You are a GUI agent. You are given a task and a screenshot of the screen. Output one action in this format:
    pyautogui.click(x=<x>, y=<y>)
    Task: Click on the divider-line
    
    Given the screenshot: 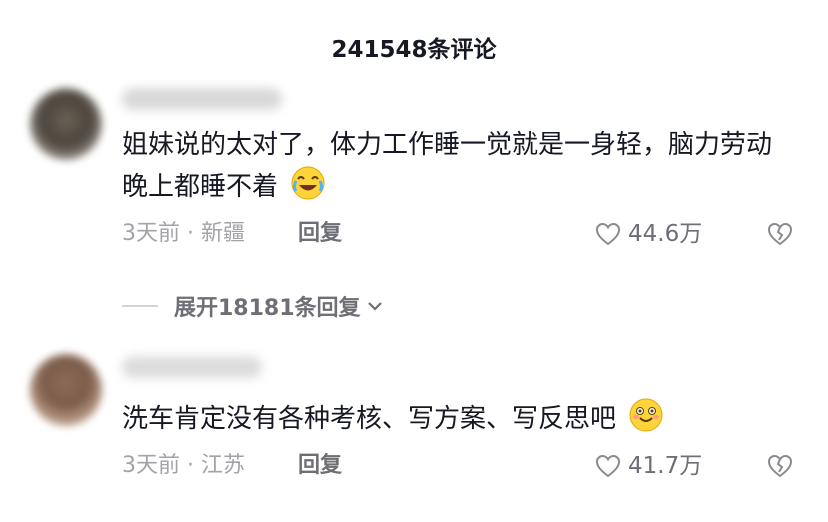 What is the action you would take?
    pyautogui.click(x=140, y=306)
    